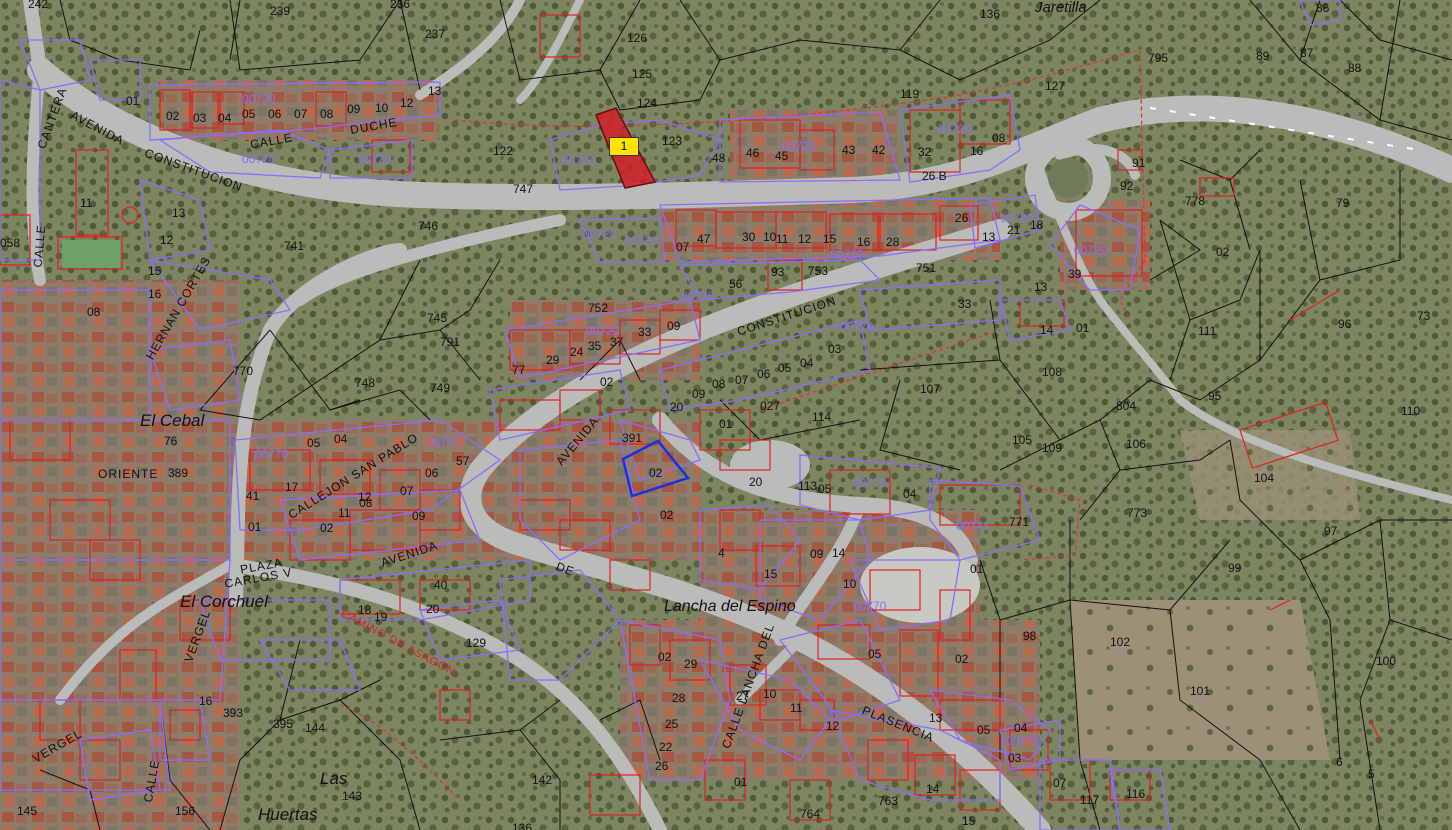 Image resolution: width=1452 pixels, height=830 pixels. What do you see at coordinates (1215, 396) in the screenshot?
I see `parcel-number: 95` at bounding box center [1215, 396].